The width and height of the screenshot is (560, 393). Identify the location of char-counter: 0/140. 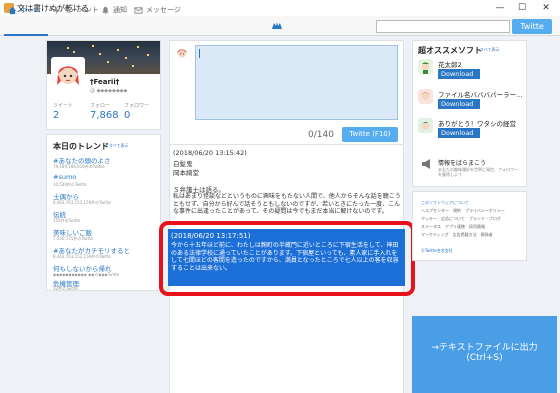
(321, 135).